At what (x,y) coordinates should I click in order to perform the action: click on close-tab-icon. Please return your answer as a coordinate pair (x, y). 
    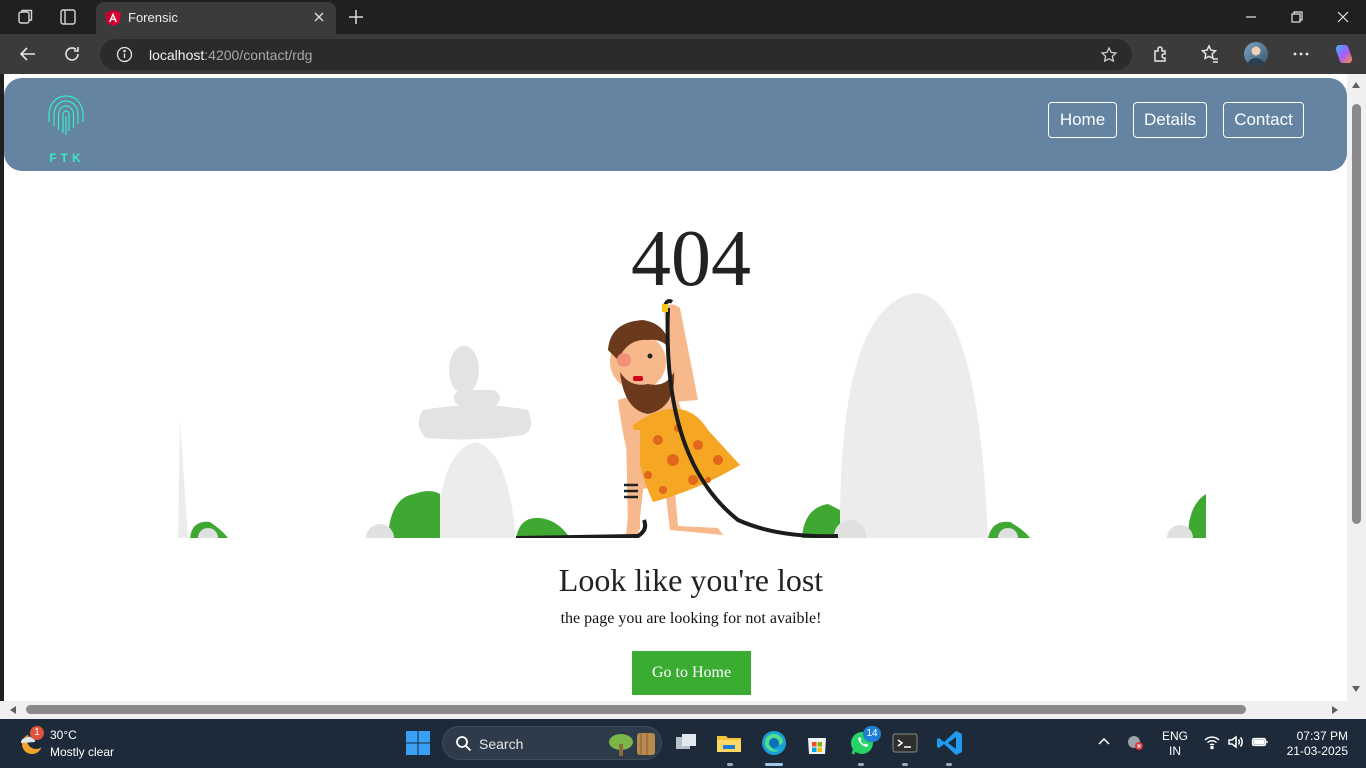
    Looking at the image, I should click on (319, 17).